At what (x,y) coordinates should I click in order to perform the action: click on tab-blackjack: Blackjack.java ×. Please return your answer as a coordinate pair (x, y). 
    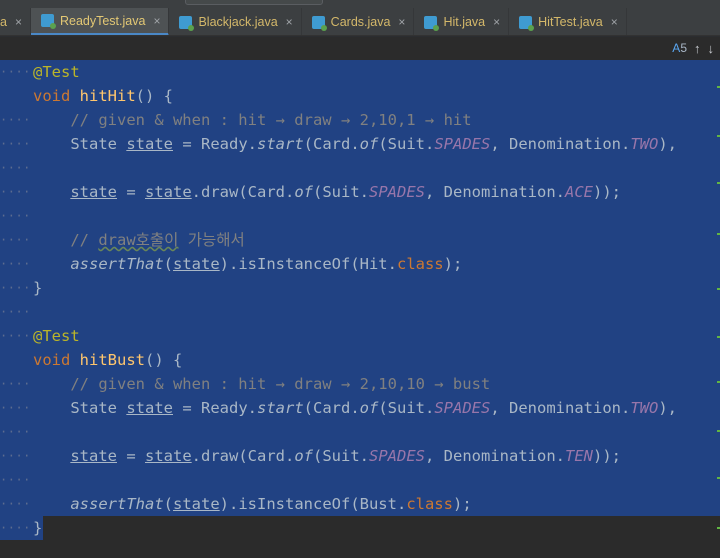
    Looking at the image, I should click on (235, 21).